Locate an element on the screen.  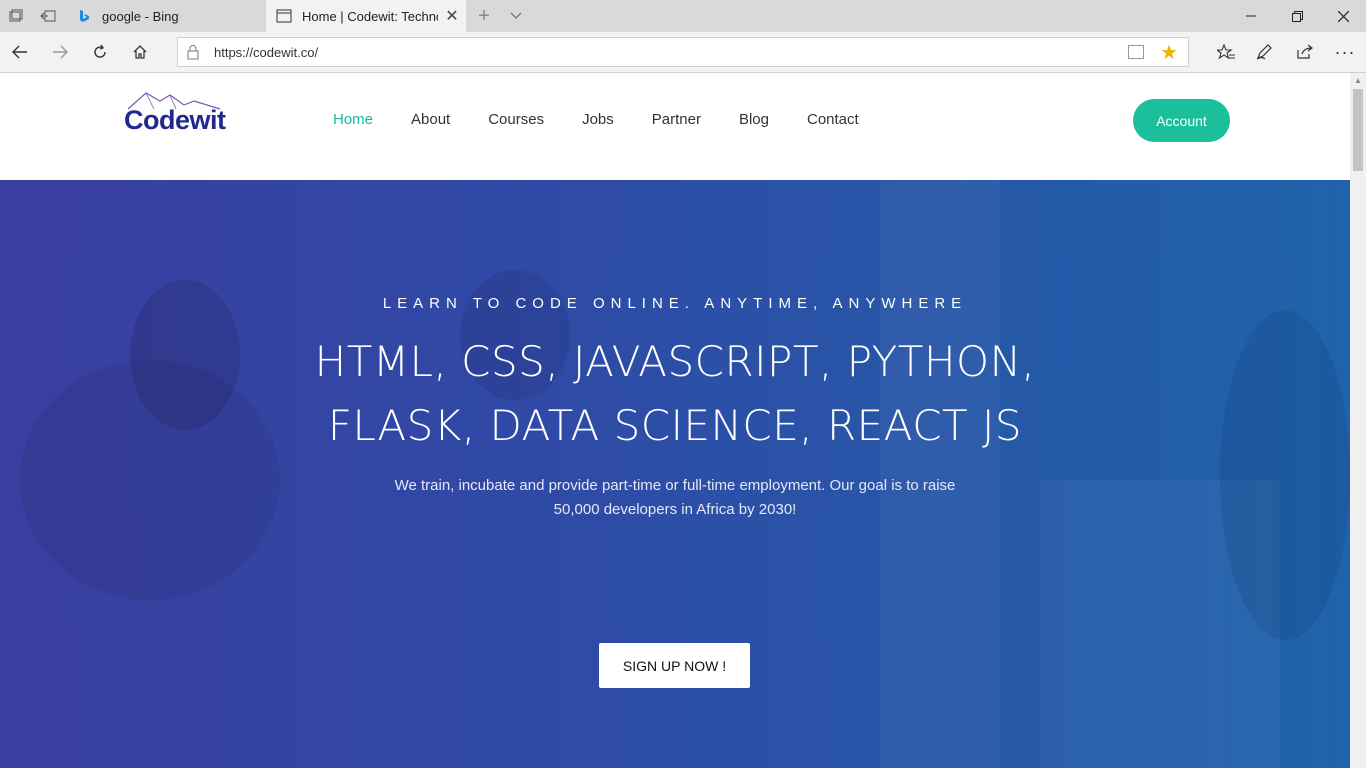
tab-bing: google - Bing is located at coordinates (165, 16).